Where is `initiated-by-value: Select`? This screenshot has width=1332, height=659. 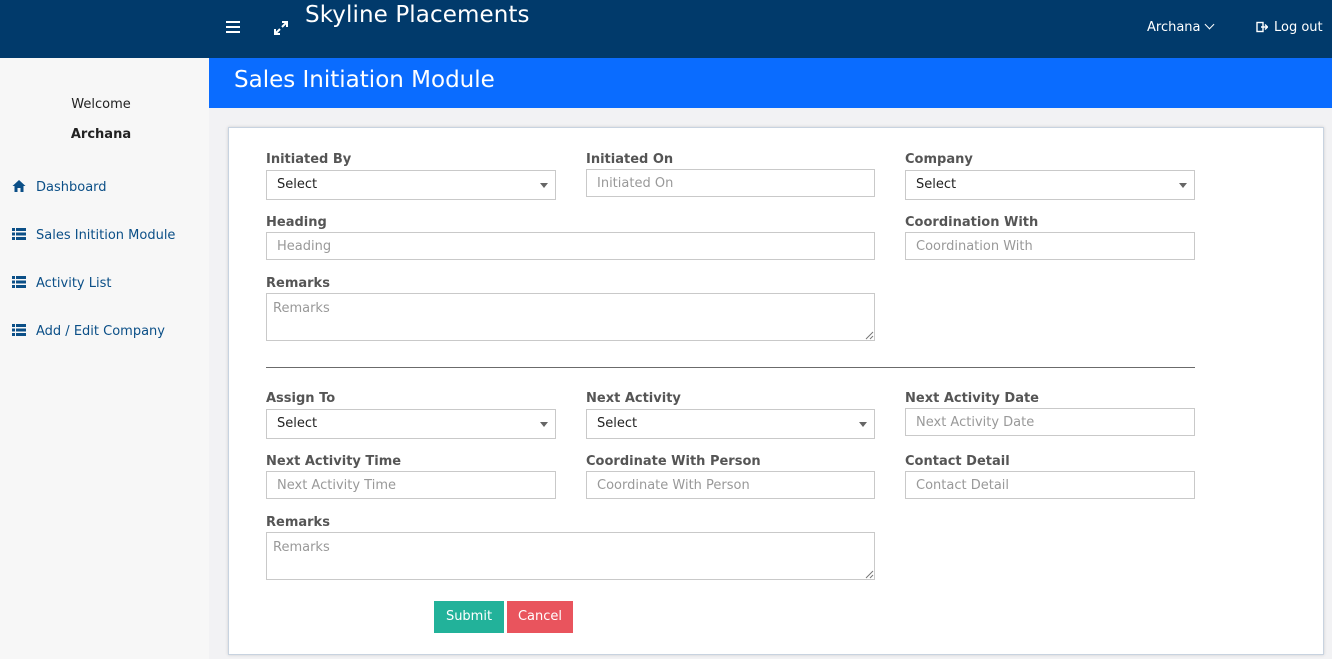 initiated-by-value: Select is located at coordinates (297, 184).